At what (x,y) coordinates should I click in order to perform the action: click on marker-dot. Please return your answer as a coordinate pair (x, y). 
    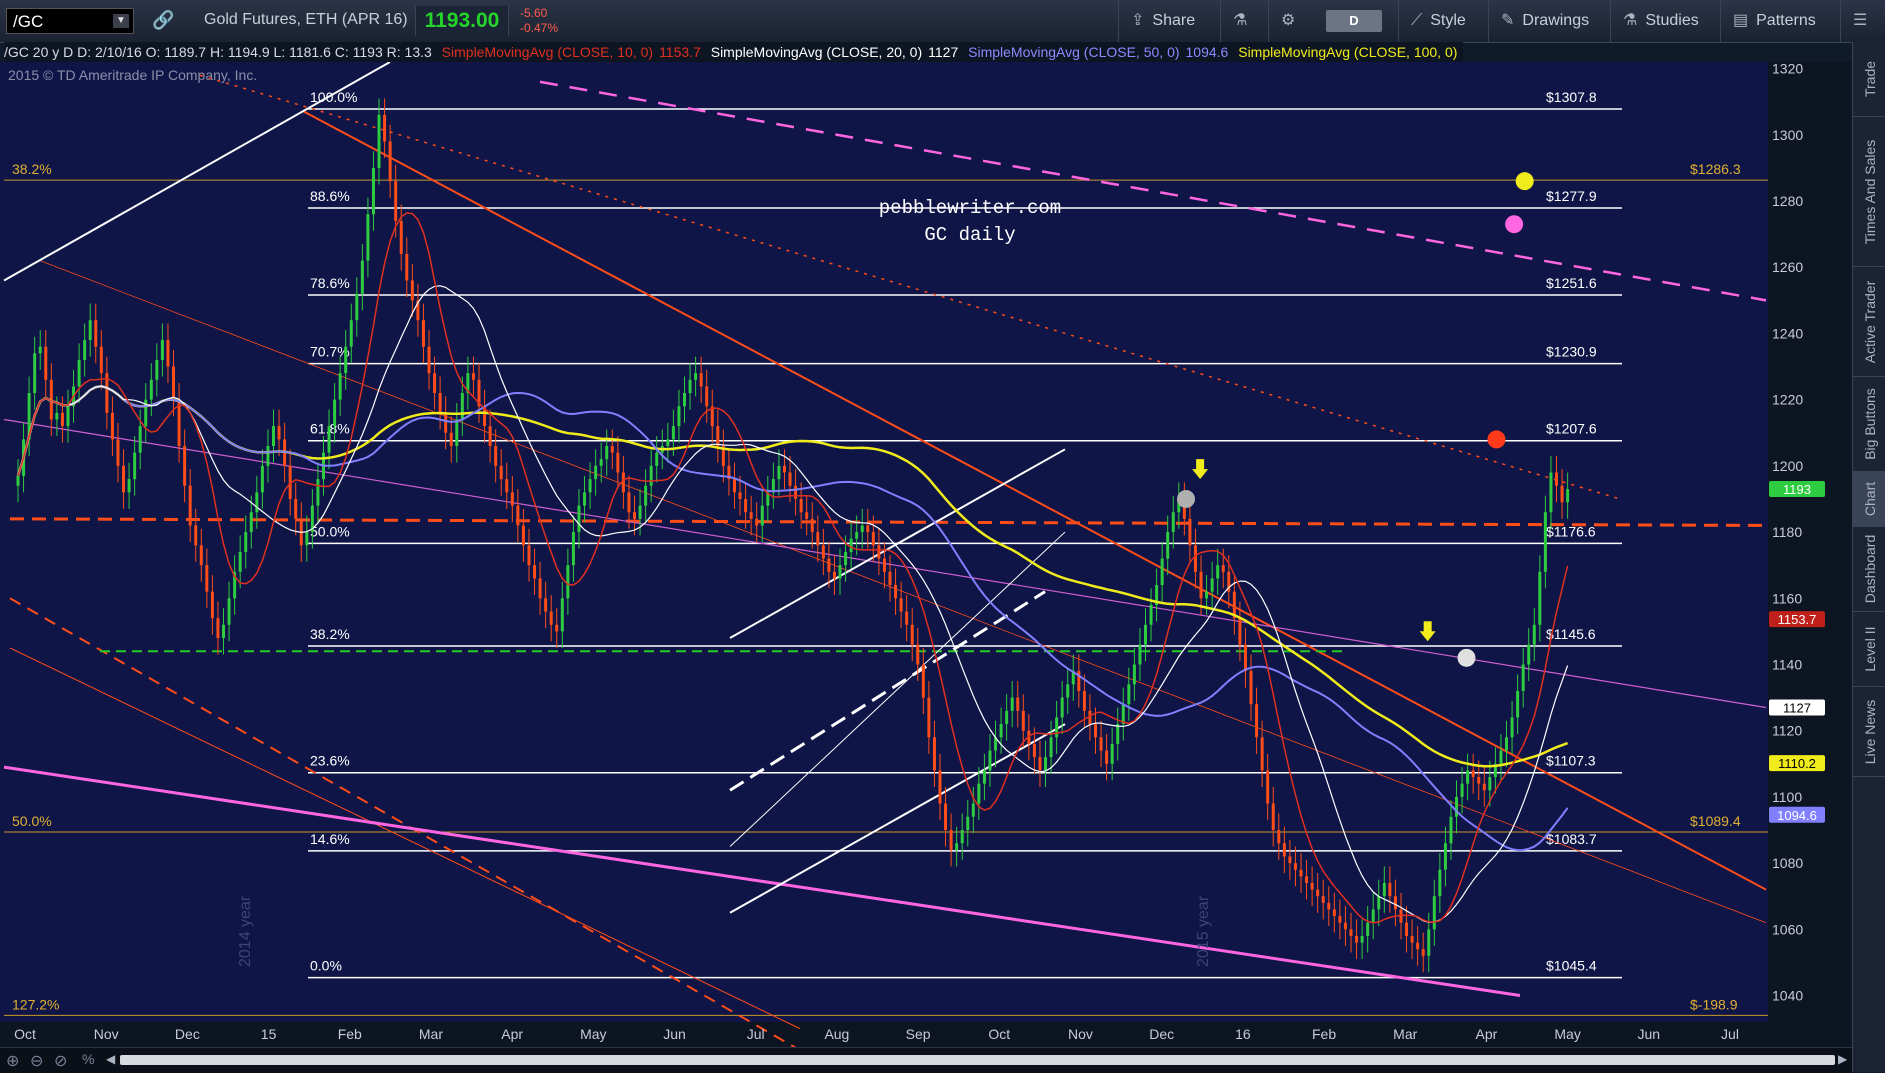
    Looking at the image, I should click on (1466, 657).